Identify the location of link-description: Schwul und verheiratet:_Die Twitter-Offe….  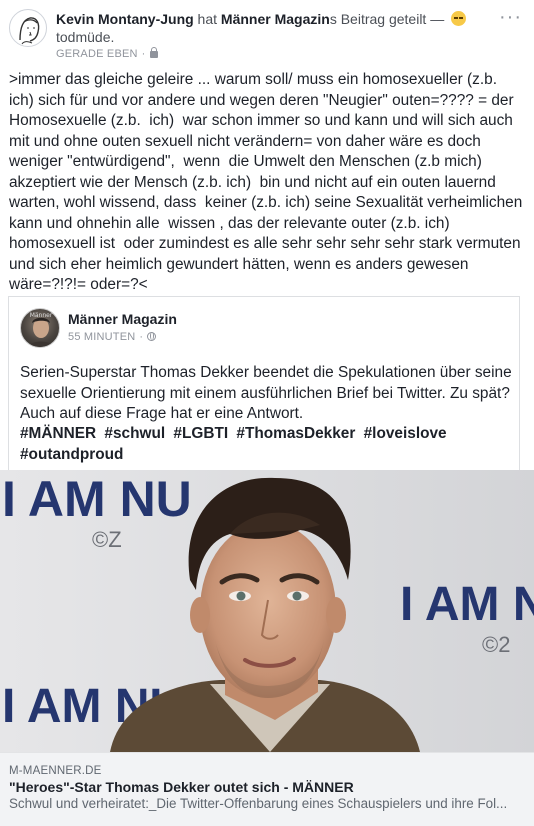
(258, 803).